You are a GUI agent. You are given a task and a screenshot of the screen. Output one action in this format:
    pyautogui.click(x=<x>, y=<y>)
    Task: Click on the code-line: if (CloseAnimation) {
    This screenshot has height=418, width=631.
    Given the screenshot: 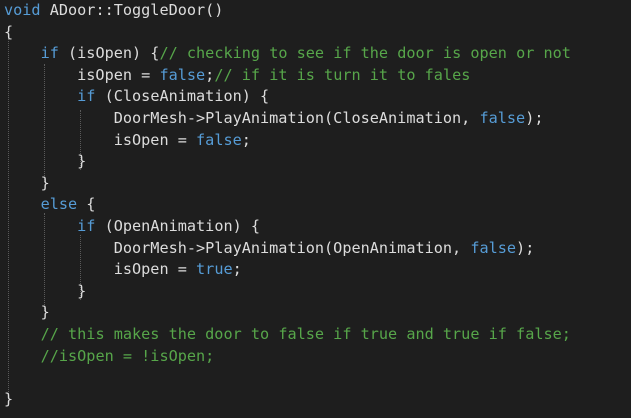 What is the action you would take?
    pyautogui.click(x=136, y=97)
    